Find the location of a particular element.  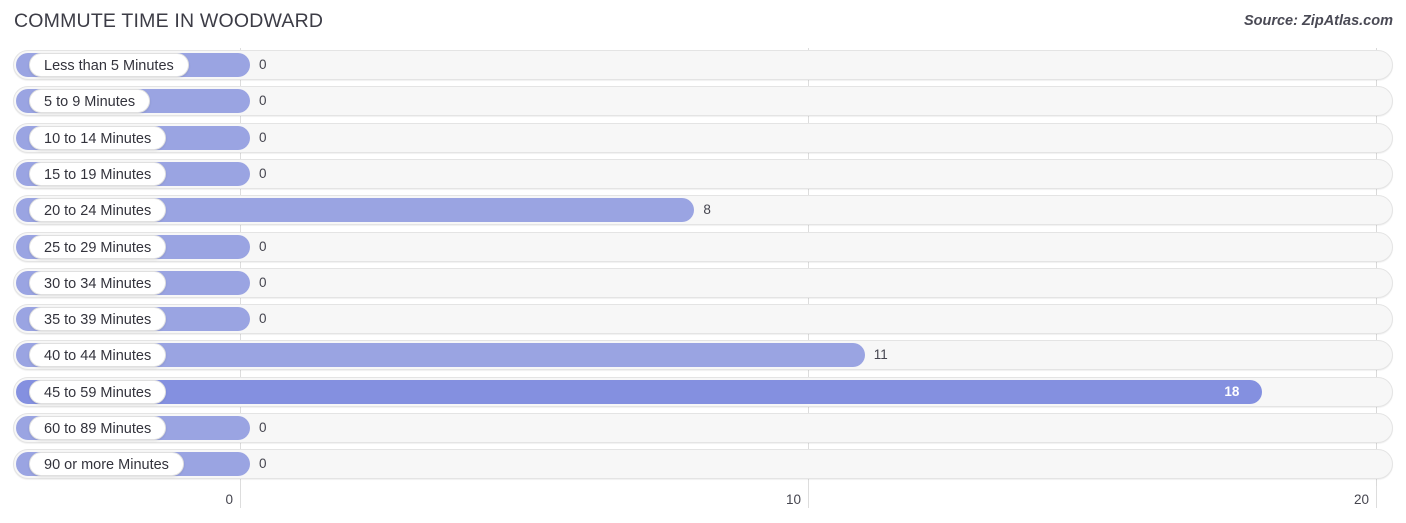

bar-row: 10 to 14 Minutes 0 is located at coordinates (703, 137).